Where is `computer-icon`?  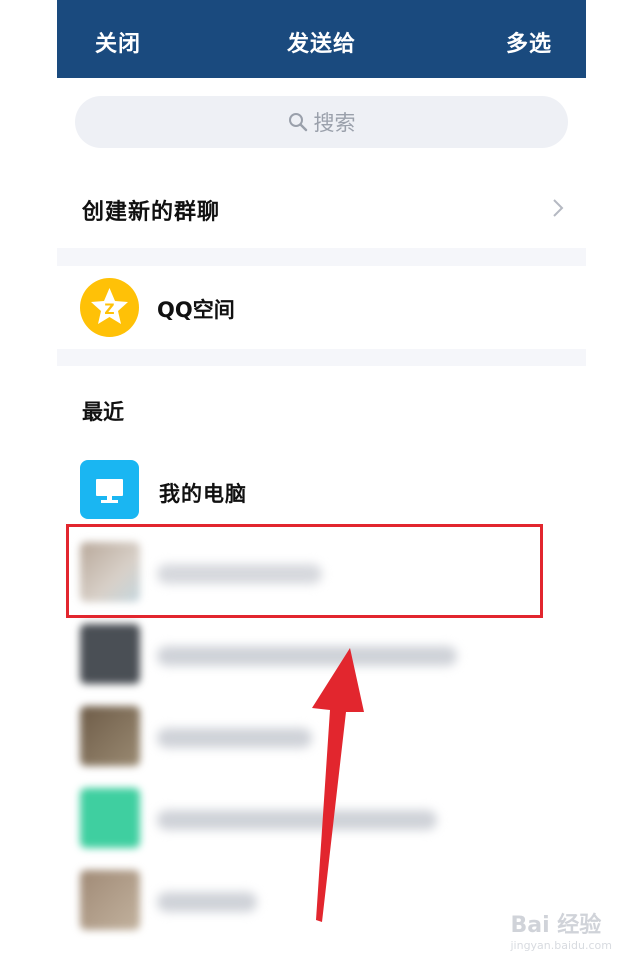
computer-icon is located at coordinates (109, 489).